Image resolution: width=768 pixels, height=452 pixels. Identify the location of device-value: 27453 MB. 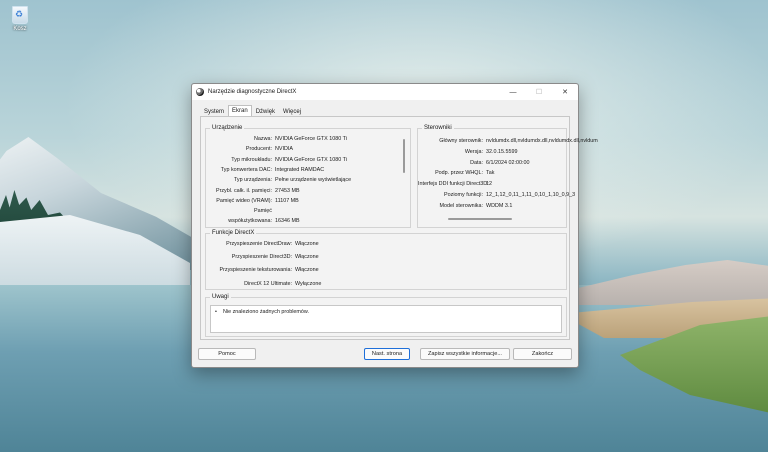
(287, 190).